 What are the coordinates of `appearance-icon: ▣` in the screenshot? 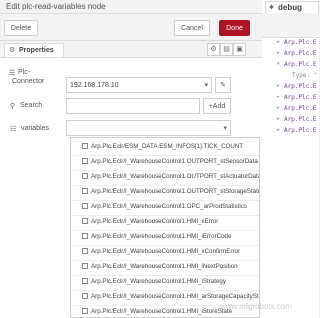 It's located at (239, 49).